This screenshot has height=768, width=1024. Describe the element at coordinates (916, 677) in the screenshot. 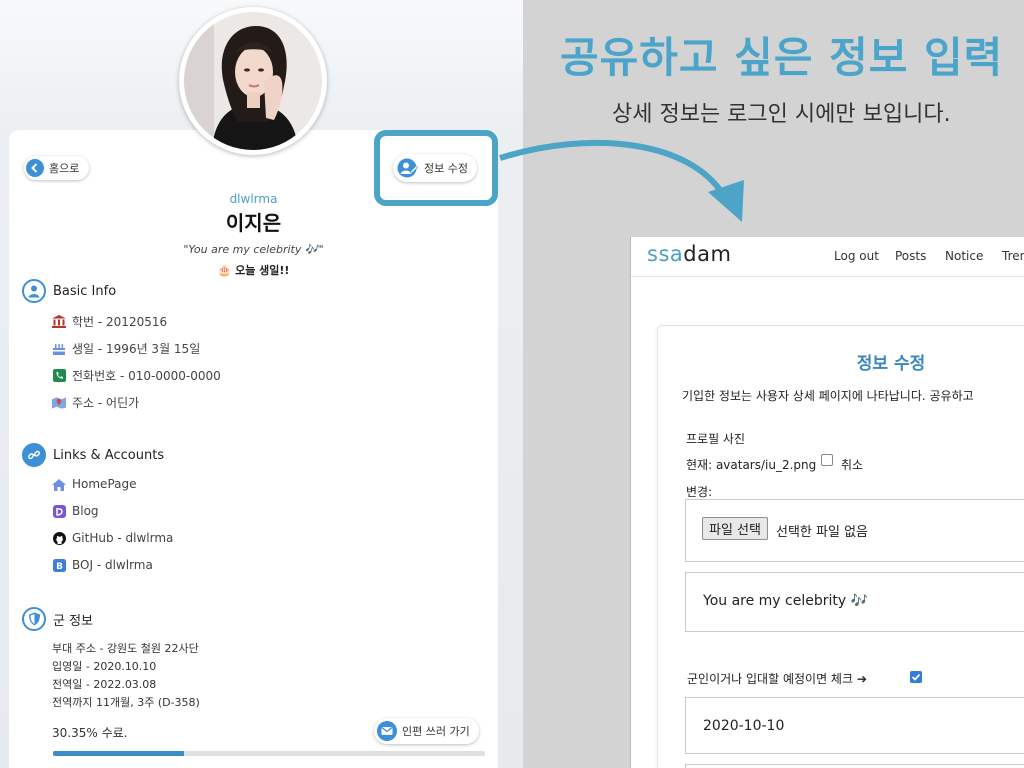

I see `military-checkbox` at that location.